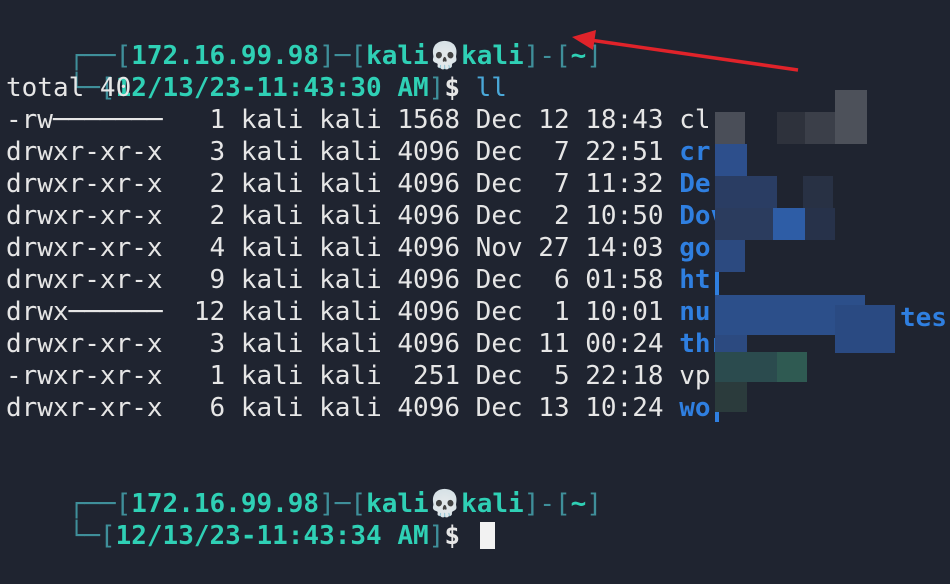  Describe the element at coordinates (685, 51) in the screenshot. I see `annotation-arrow-icon` at that location.